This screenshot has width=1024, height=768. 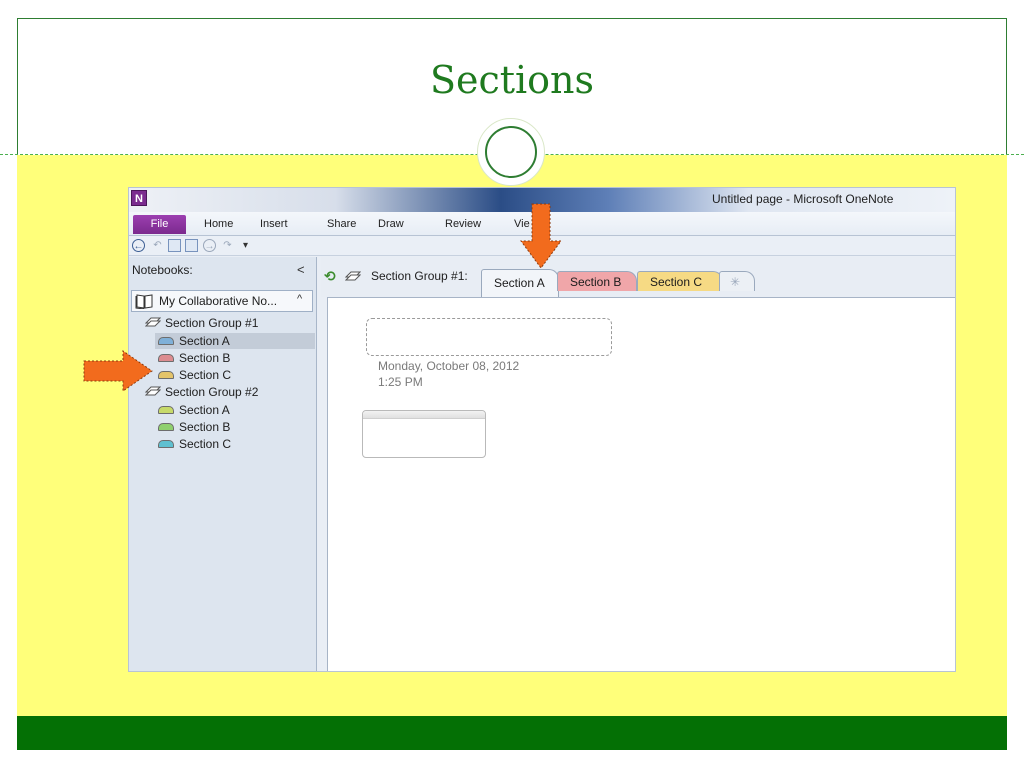 I want to click on back-icon: ←, so click(x=138, y=245).